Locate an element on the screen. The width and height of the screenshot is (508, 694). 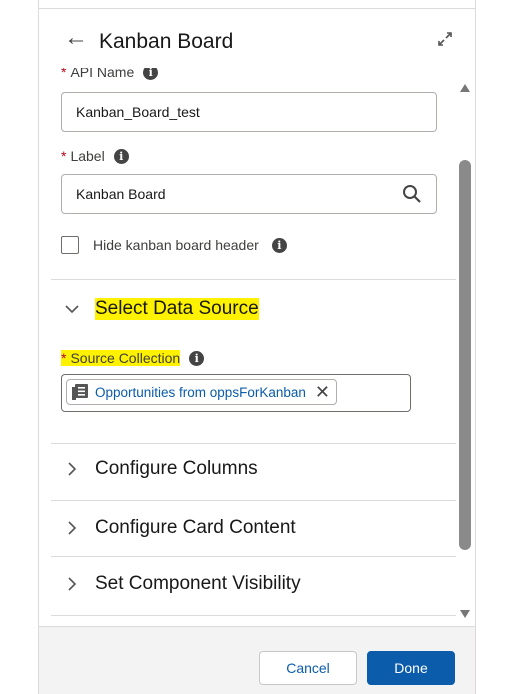
source-collection-pill: Opportunities from oppsForKanban ✕ is located at coordinates (201, 392).